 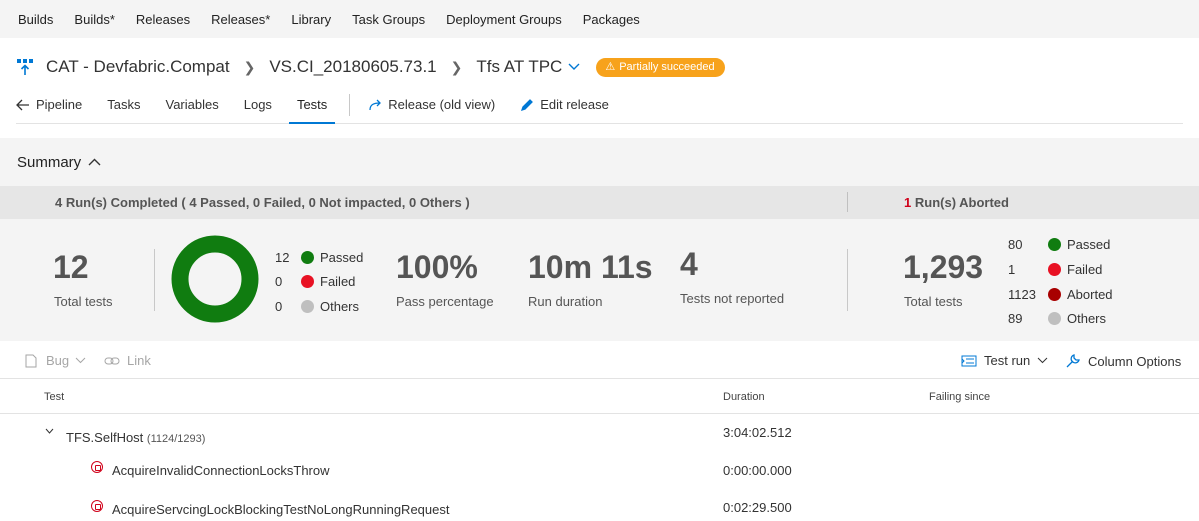 What do you see at coordinates (943, 267) in the screenshot?
I see `aborted-total-value: 1,293` at bounding box center [943, 267].